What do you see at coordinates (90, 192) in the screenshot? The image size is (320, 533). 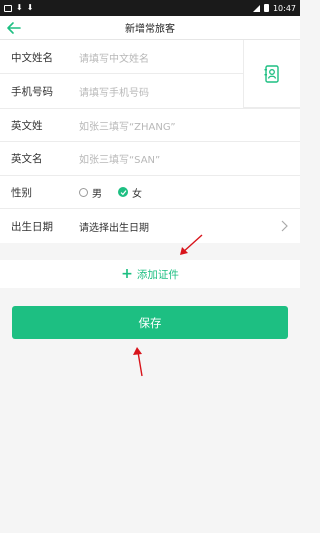 I see `gender-male-radio: 男` at bounding box center [90, 192].